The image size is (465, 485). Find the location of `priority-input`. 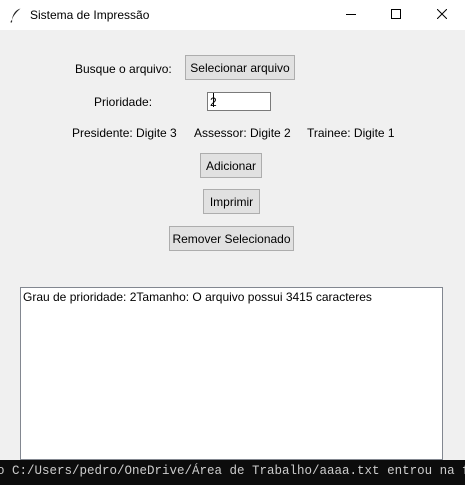

priority-input is located at coordinates (239, 101).